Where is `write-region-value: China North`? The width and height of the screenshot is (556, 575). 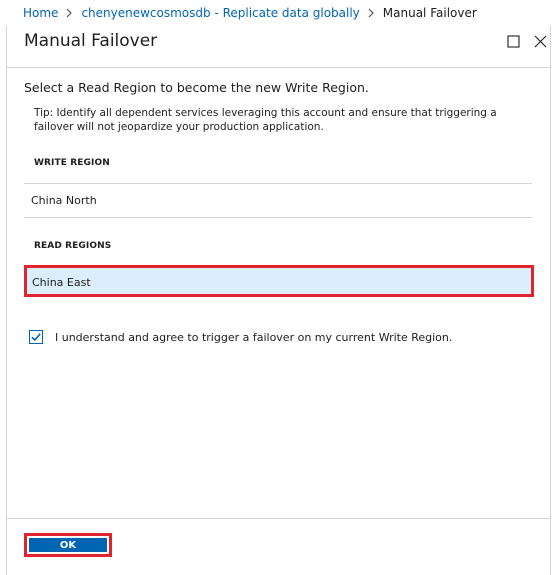 write-region-value: China North is located at coordinates (64, 200).